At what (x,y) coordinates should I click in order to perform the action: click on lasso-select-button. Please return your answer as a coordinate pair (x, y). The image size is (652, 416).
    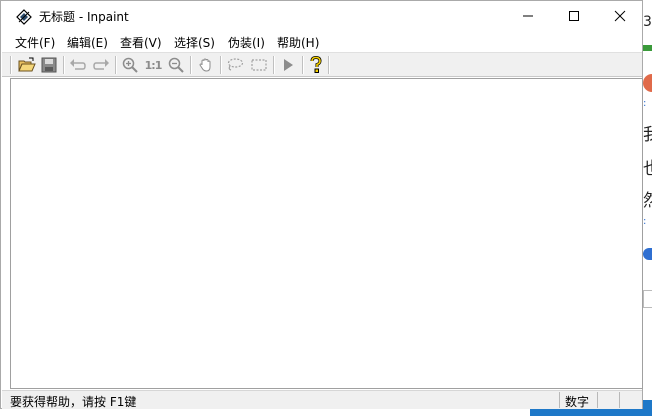
    Looking at the image, I should click on (235, 65).